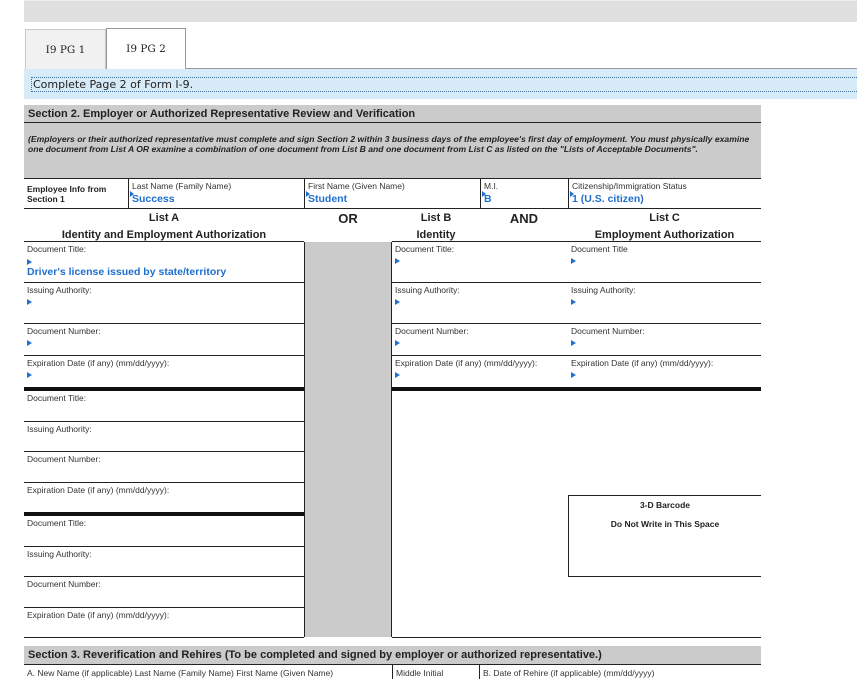 Image resolution: width=857 pixels, height=680 pixels. Describe the element at coordinates (665, 198) in the screenshot. I see `citizenship-value: 1 (U.S. citizen)` at that location.